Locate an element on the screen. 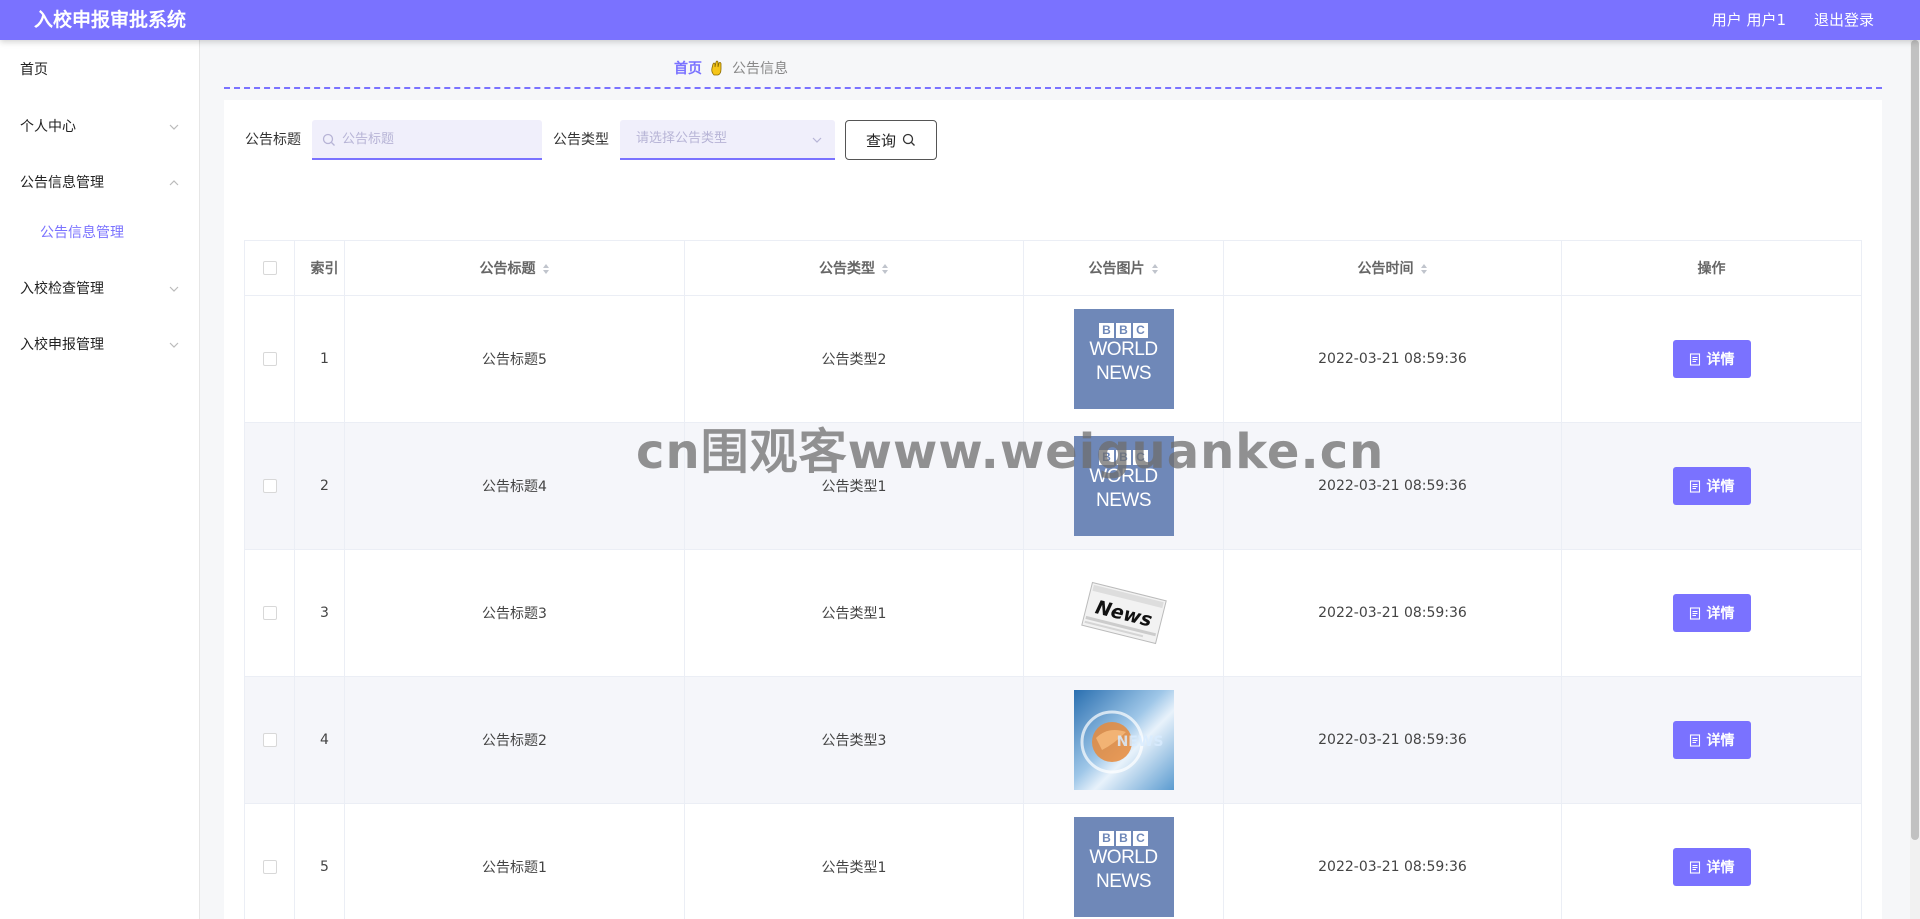 Image resolution: width=1920 pixels, height=919 pixels. header-type-label: 公告类型 is located at coordinates (847, 269).